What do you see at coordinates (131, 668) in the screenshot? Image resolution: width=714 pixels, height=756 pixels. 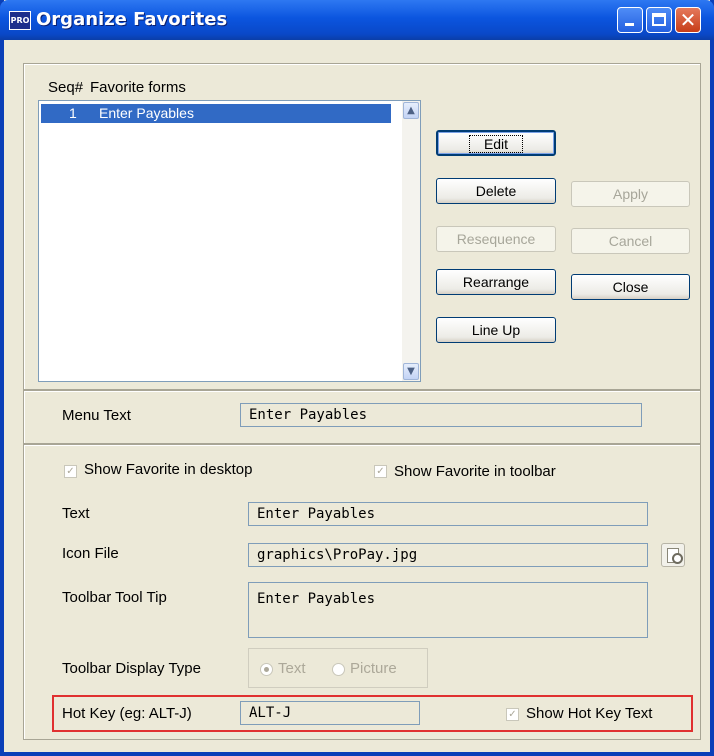 I see `display-type-label: Toolbar Display Type` at bounding box center [131, 668].